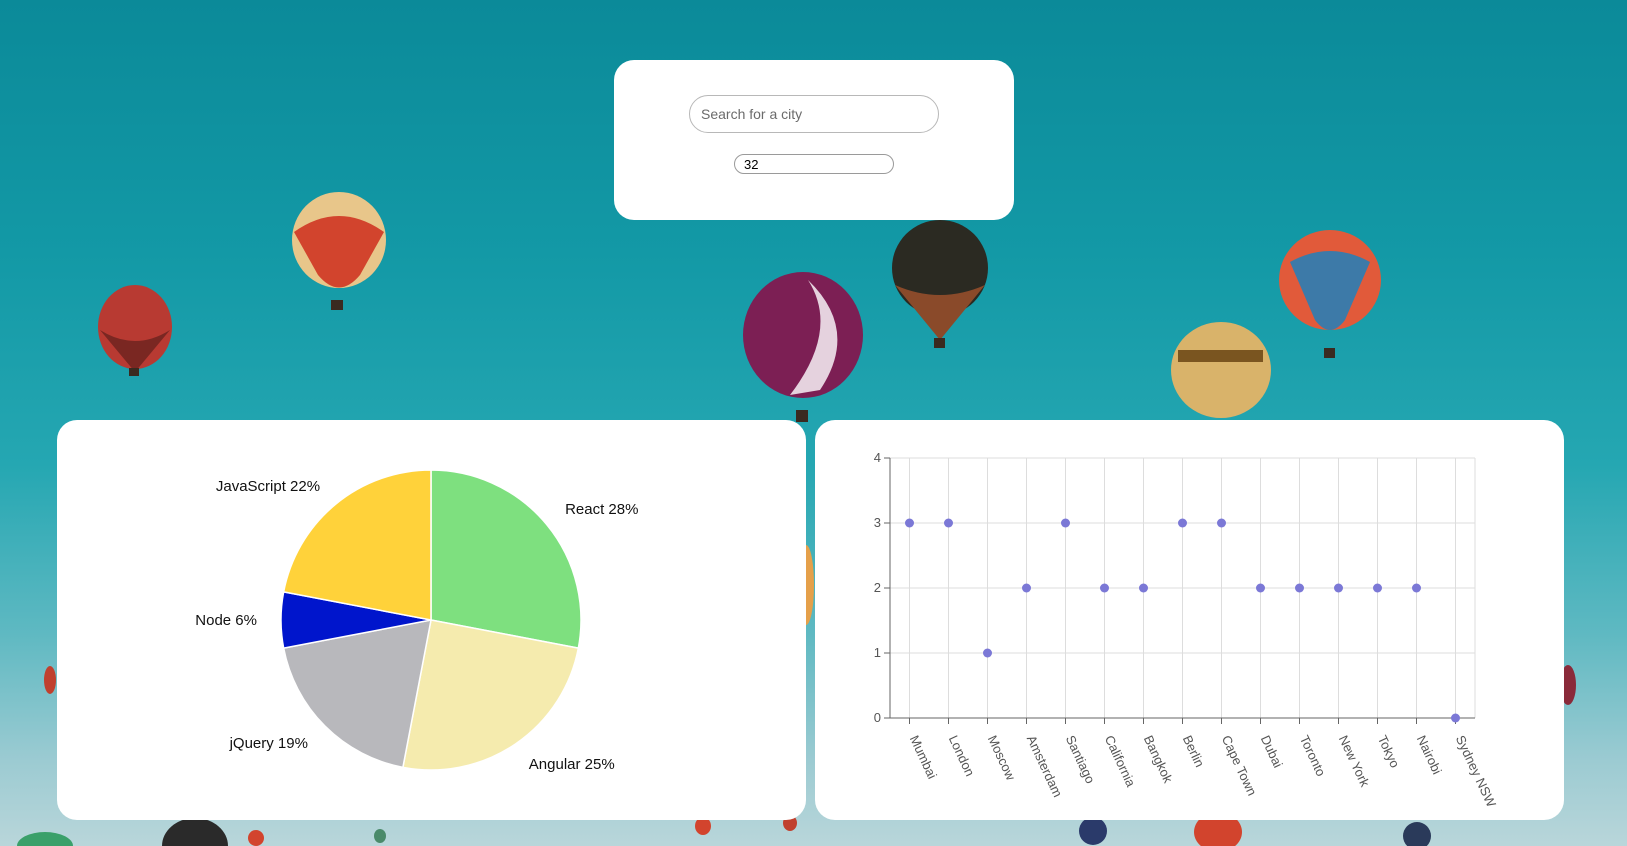  Describe the element at coordinates (1476, 771) in the screenshot. I see `x-tick-label: Sydney NSW` at that location.